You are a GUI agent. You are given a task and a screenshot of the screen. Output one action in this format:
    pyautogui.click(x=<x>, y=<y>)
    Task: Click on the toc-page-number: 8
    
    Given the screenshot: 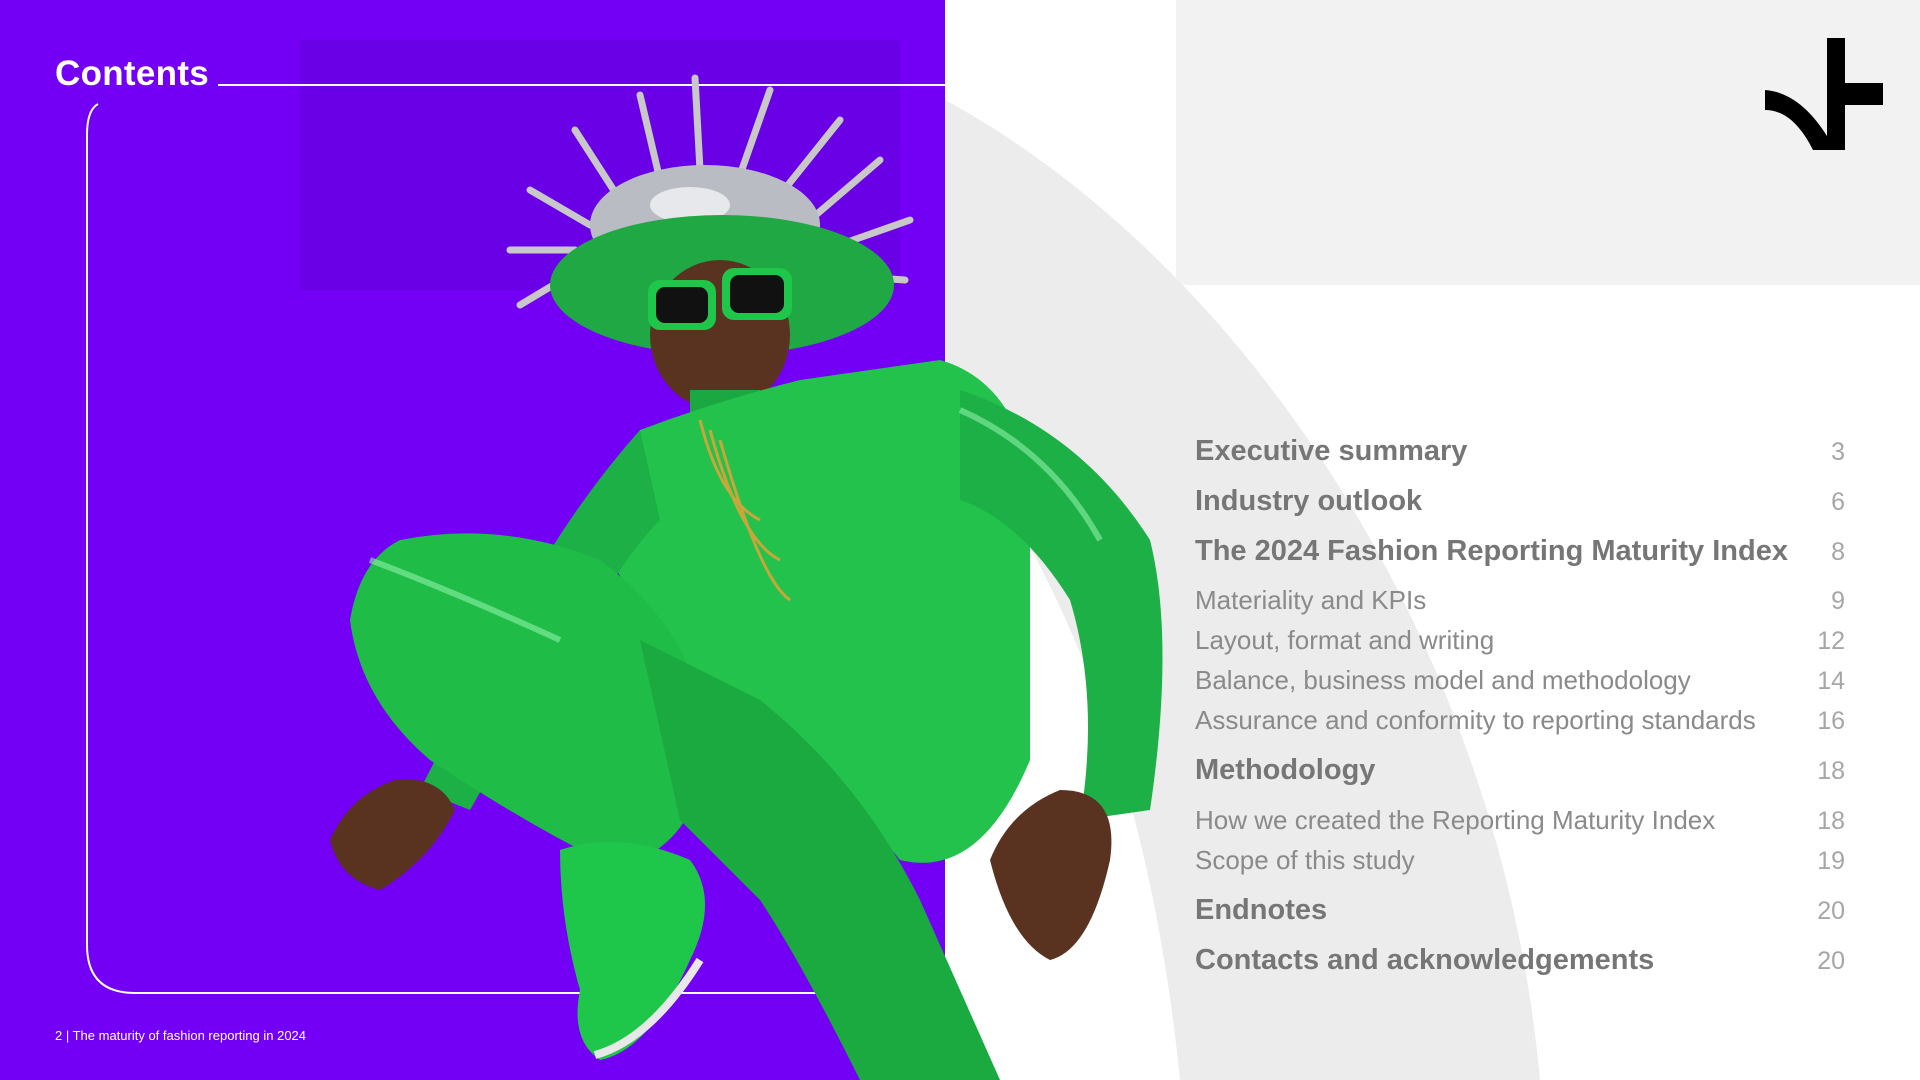 What is the action you would take?
    pyautogui.click(x=1838, y=552)
    